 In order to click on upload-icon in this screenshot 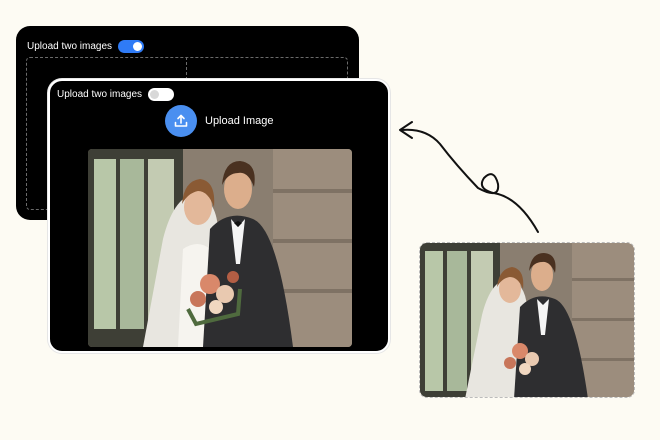, I will do `click(181, 121)`.